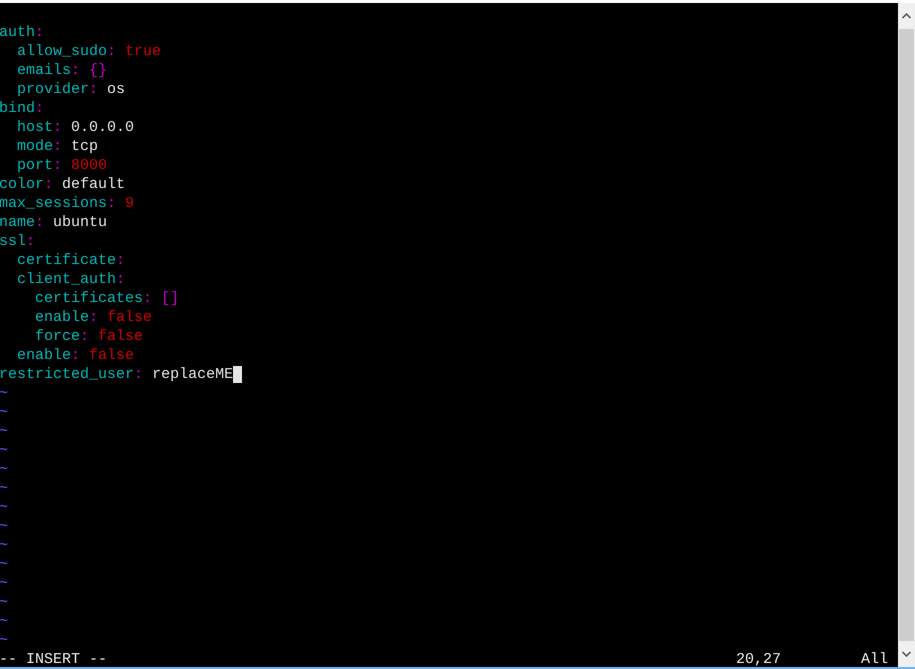 The image size is (915, 669). Describe the element at coordinates (906, 16) in the screenshot. I see `scroll-up-icon` at that location.